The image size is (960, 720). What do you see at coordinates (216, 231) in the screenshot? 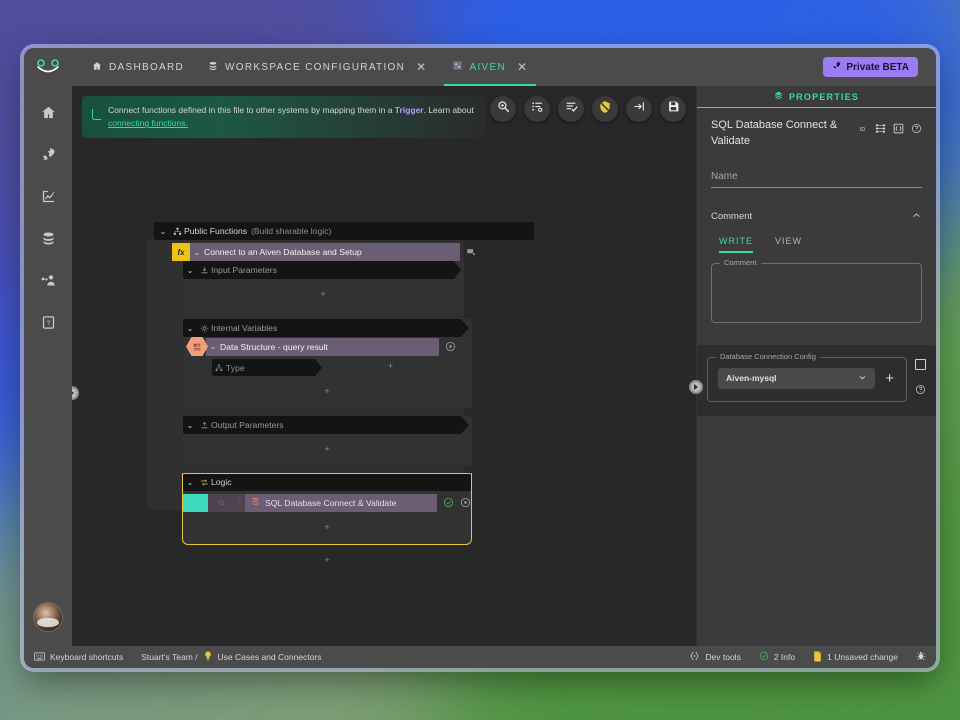
I see `tree-root-label: Public Functions` at bounding box center [216, 231].